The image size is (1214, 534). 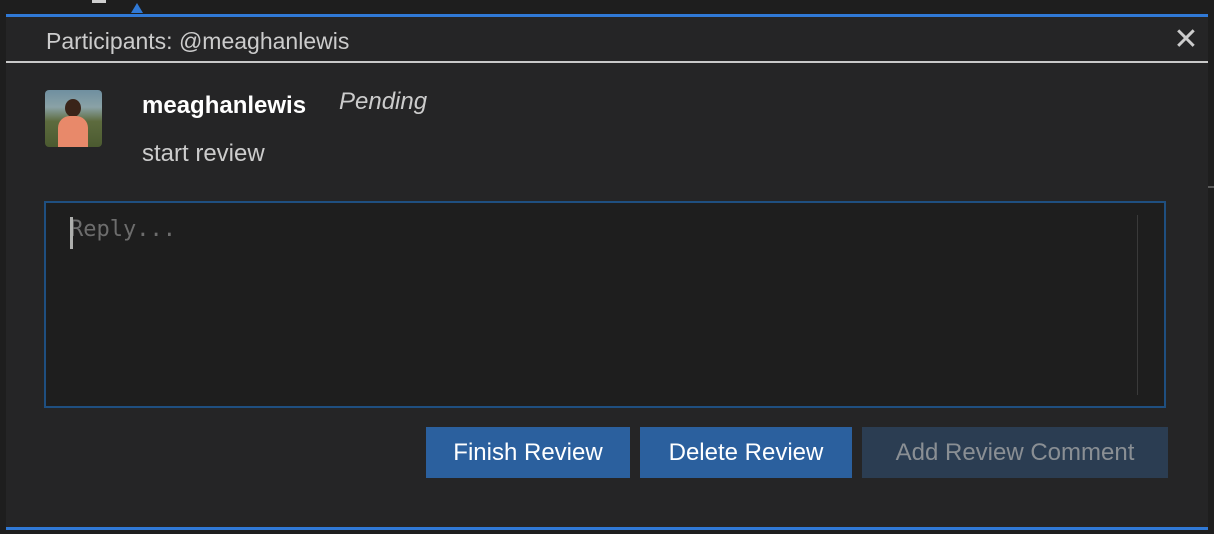 I want to click on text-caret, so click(x=71, y=233).